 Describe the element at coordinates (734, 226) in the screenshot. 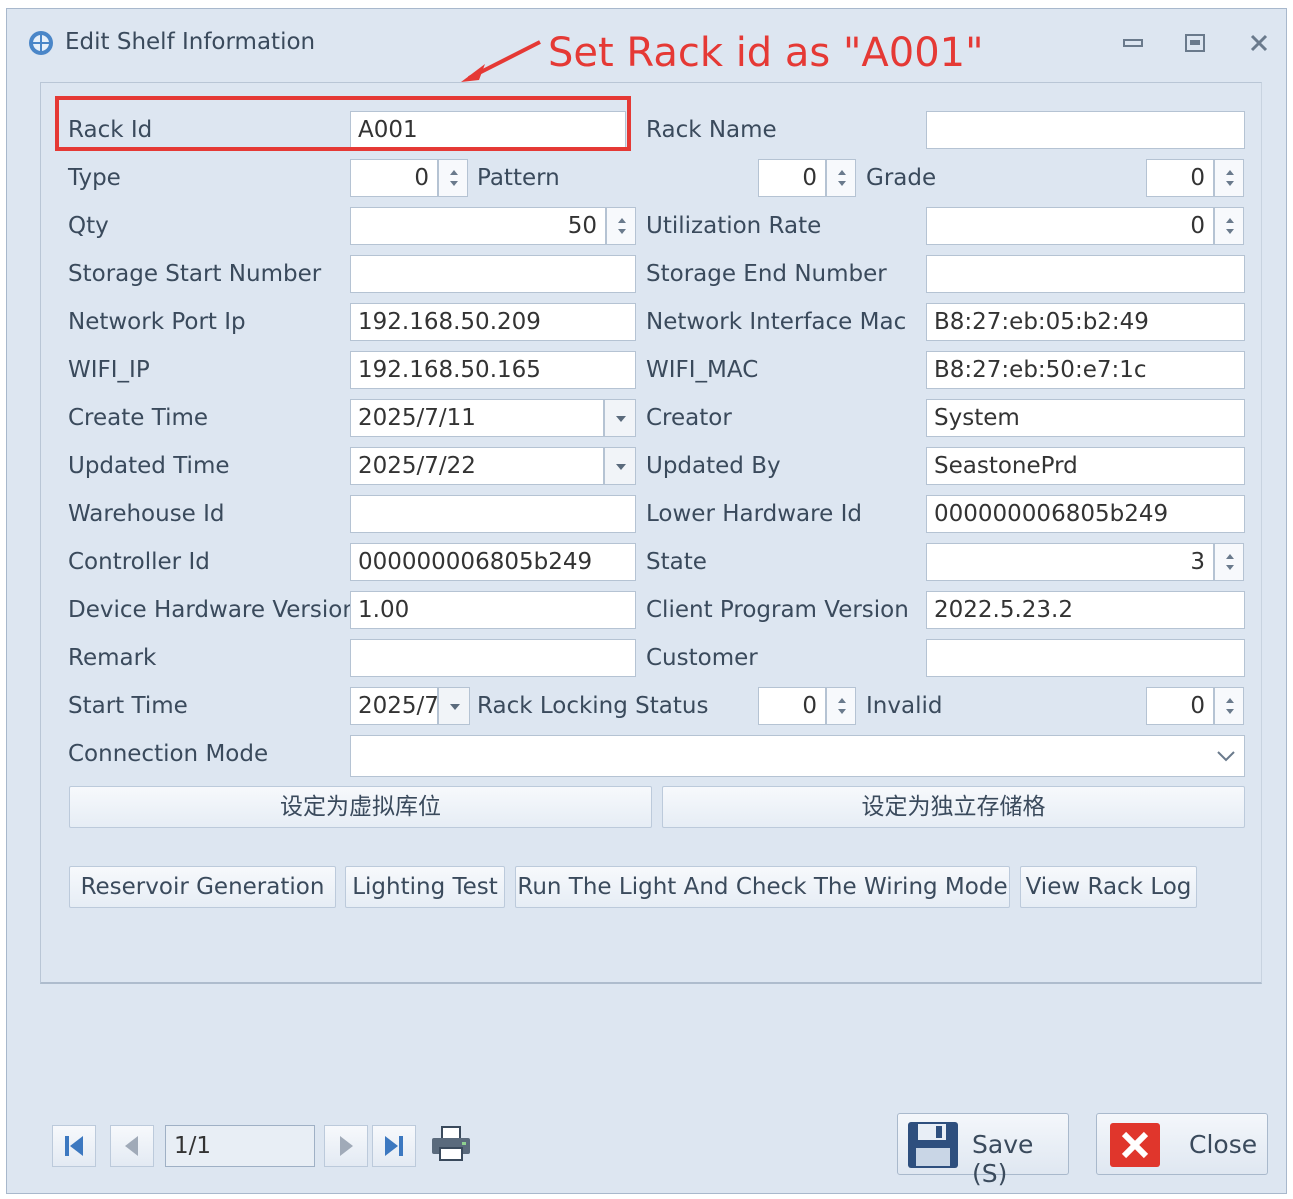

I see `label-utilization-rate: Utilization Rate` at that location.